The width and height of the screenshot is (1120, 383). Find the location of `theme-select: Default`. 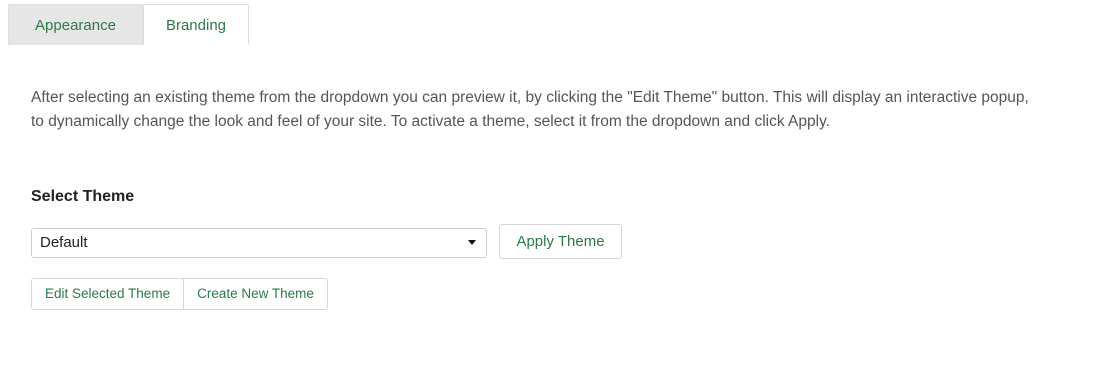

theme-select: Default is located at coordinates (259, 243).